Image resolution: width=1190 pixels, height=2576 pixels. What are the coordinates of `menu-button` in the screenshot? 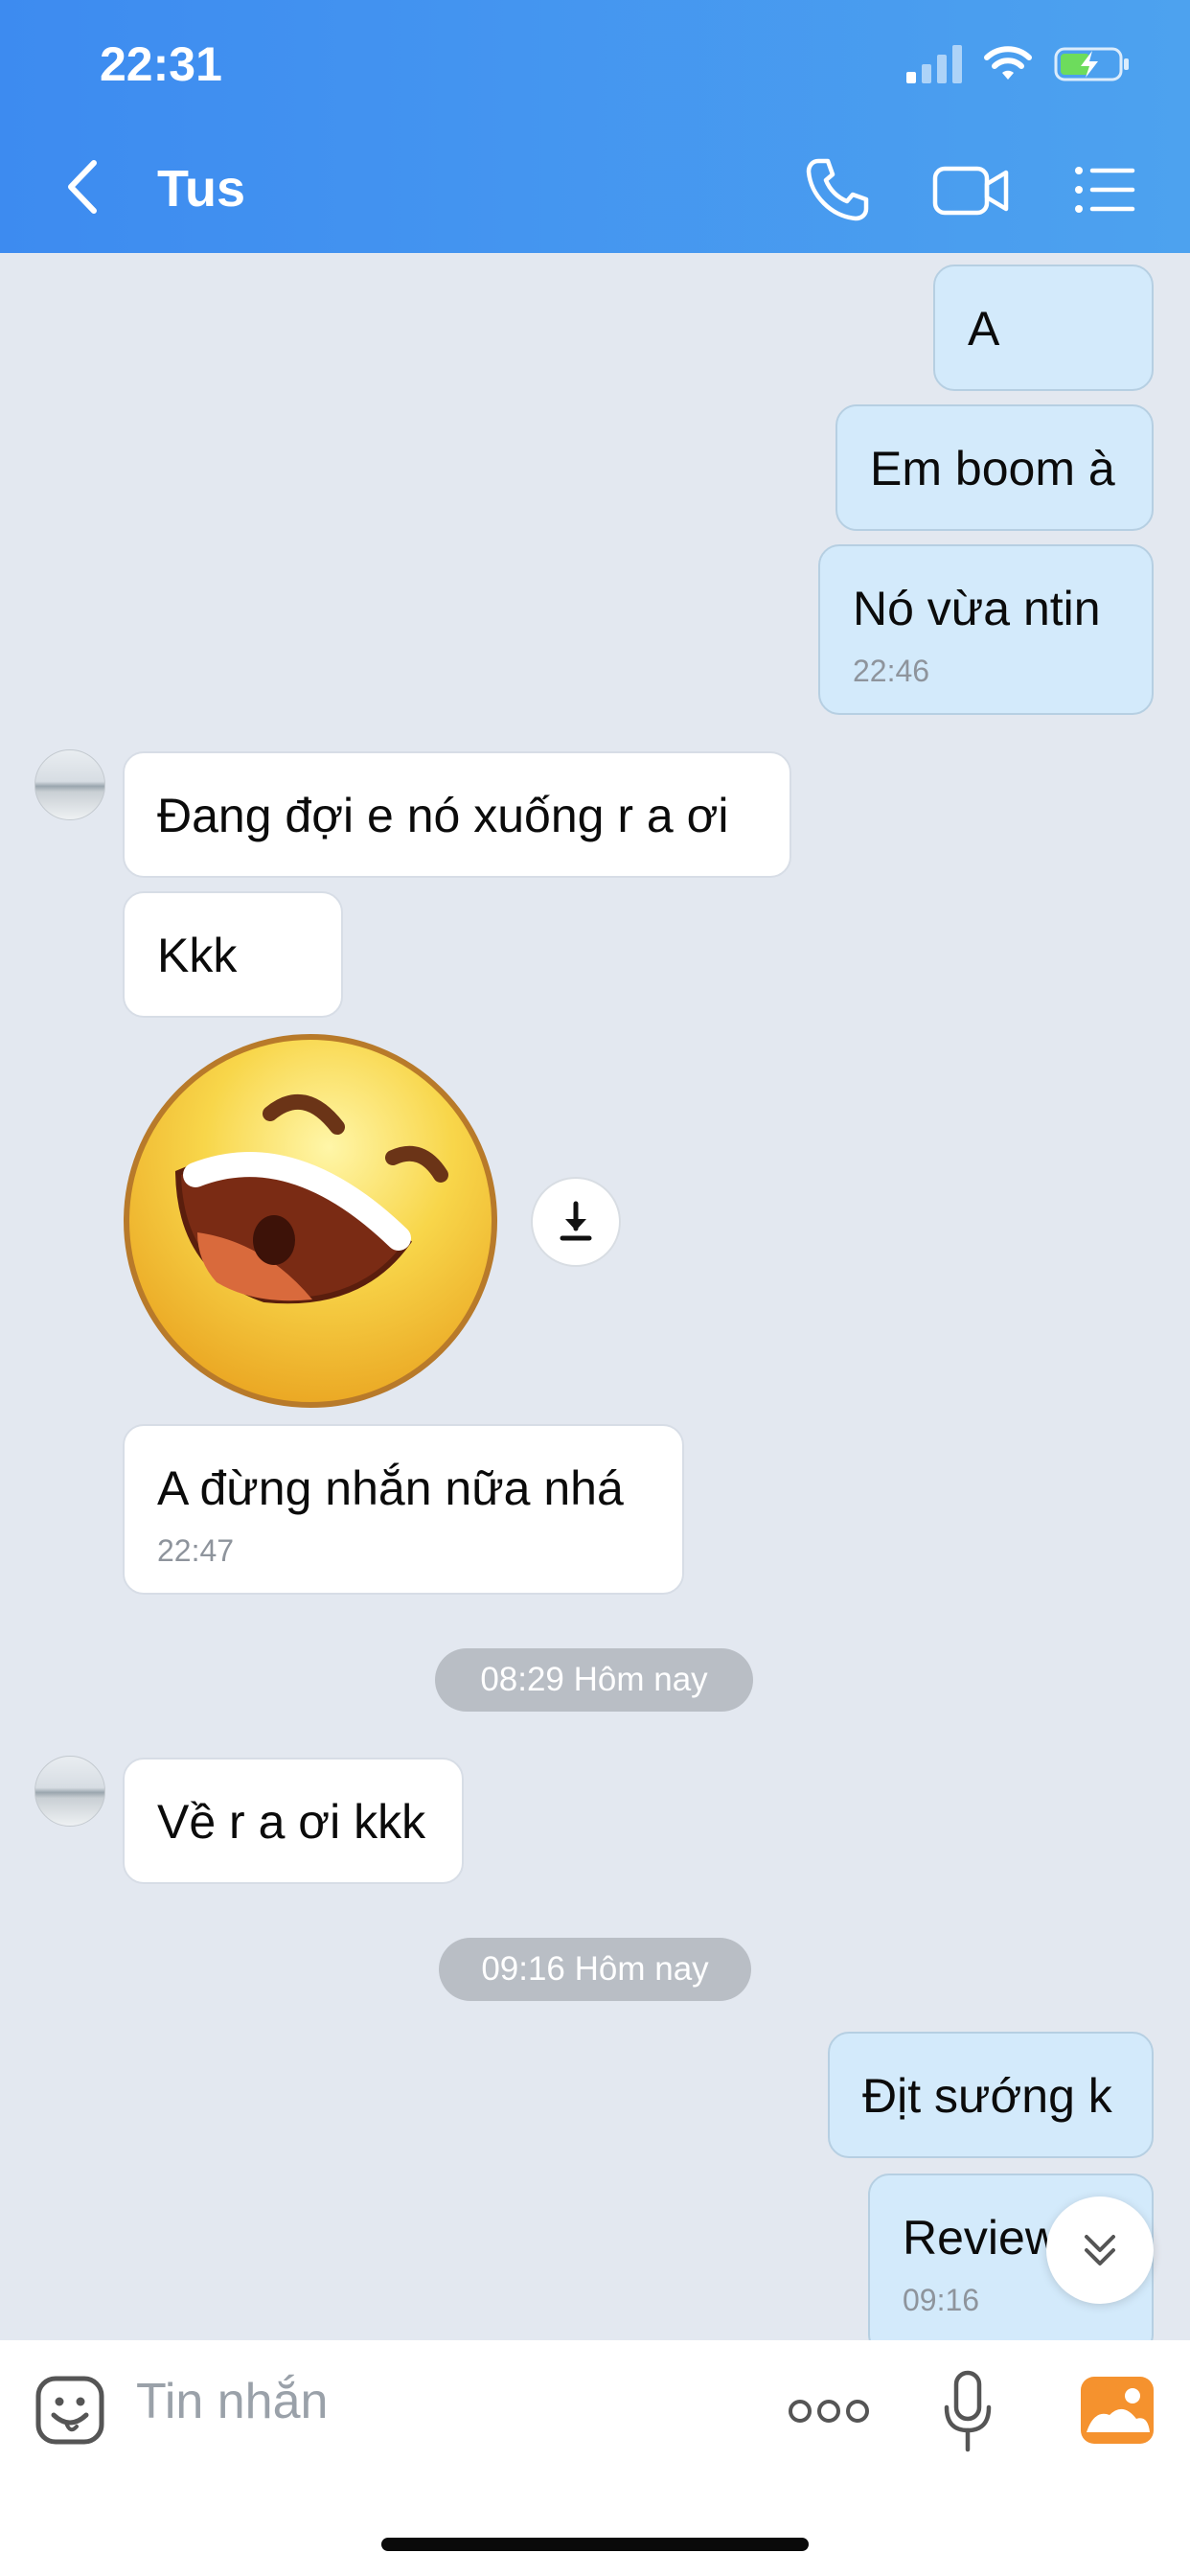 It's located at (1104, 189).